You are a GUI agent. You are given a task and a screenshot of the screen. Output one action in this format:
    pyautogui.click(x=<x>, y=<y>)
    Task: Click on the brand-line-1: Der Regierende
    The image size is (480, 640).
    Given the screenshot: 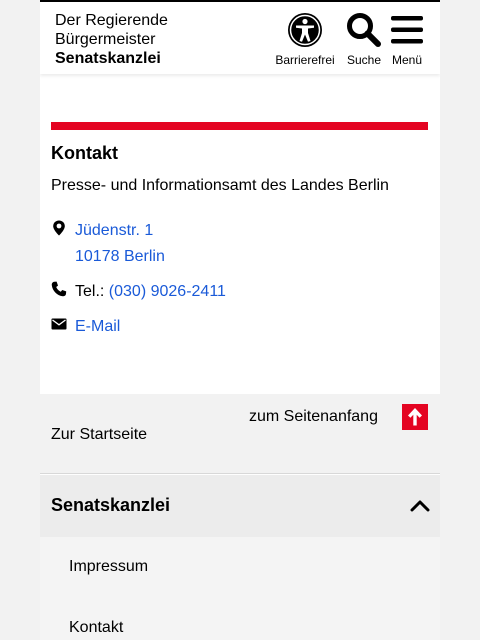 What is the action you would take?
    pyautogui.click(x=111, y=20)
    